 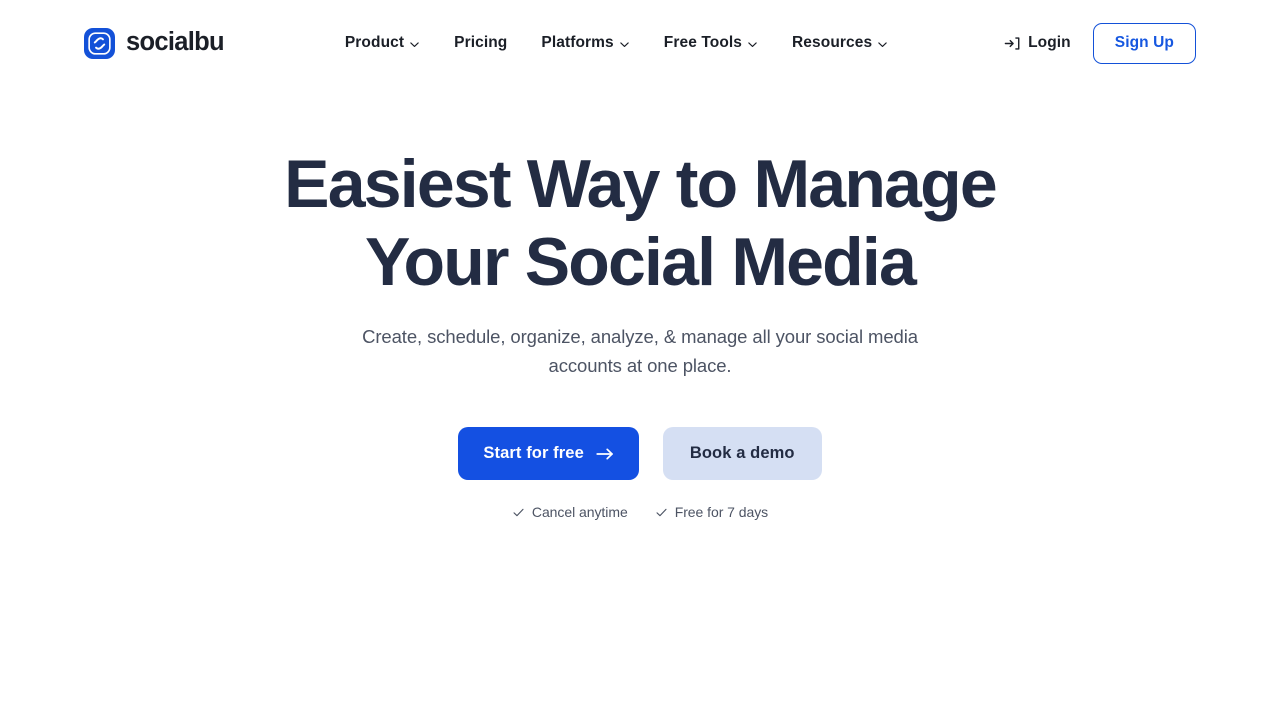 I want to click on nav-item-label: Product, so click(x=374, y=42).